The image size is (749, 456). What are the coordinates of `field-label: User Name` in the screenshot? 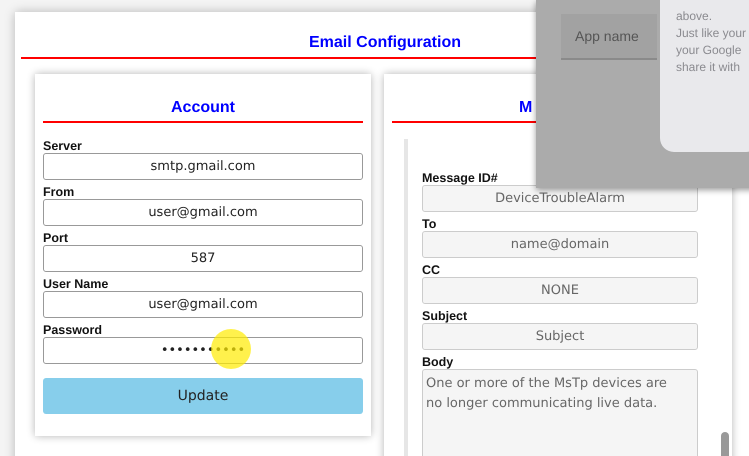 It's located at (76, 284).